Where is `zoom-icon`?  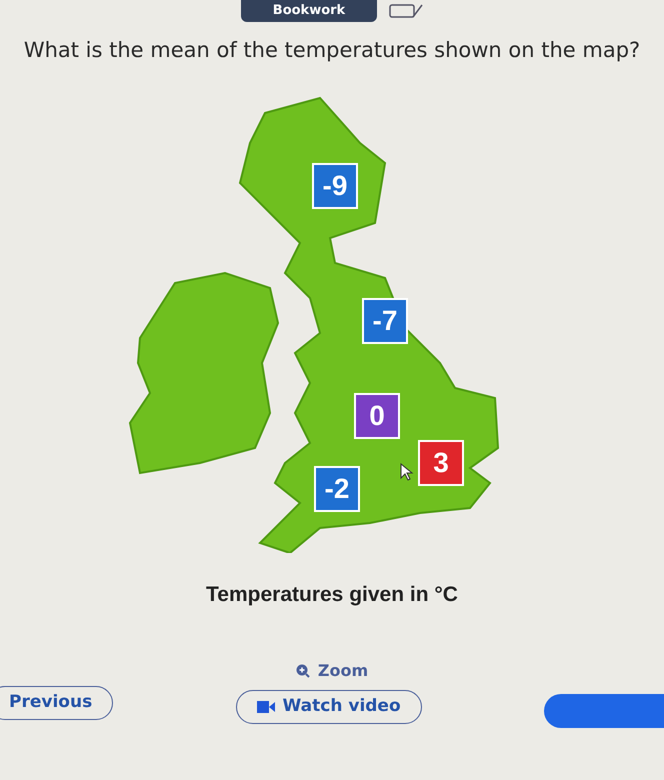 zoom-icon is located at coordinates (303, 671).